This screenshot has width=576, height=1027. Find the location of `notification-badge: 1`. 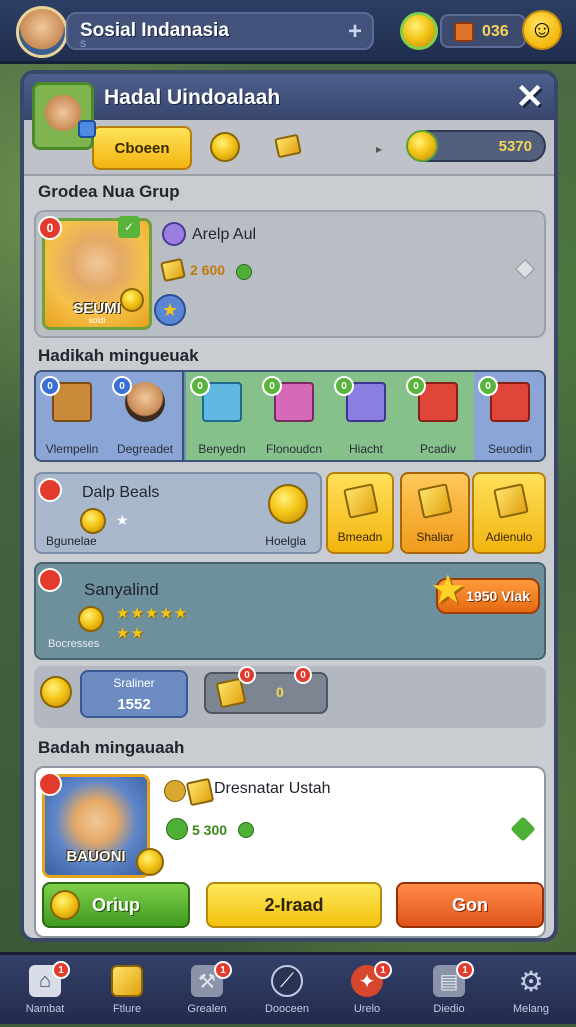

notification-badge: 1 is located at coordinates (383, 970).